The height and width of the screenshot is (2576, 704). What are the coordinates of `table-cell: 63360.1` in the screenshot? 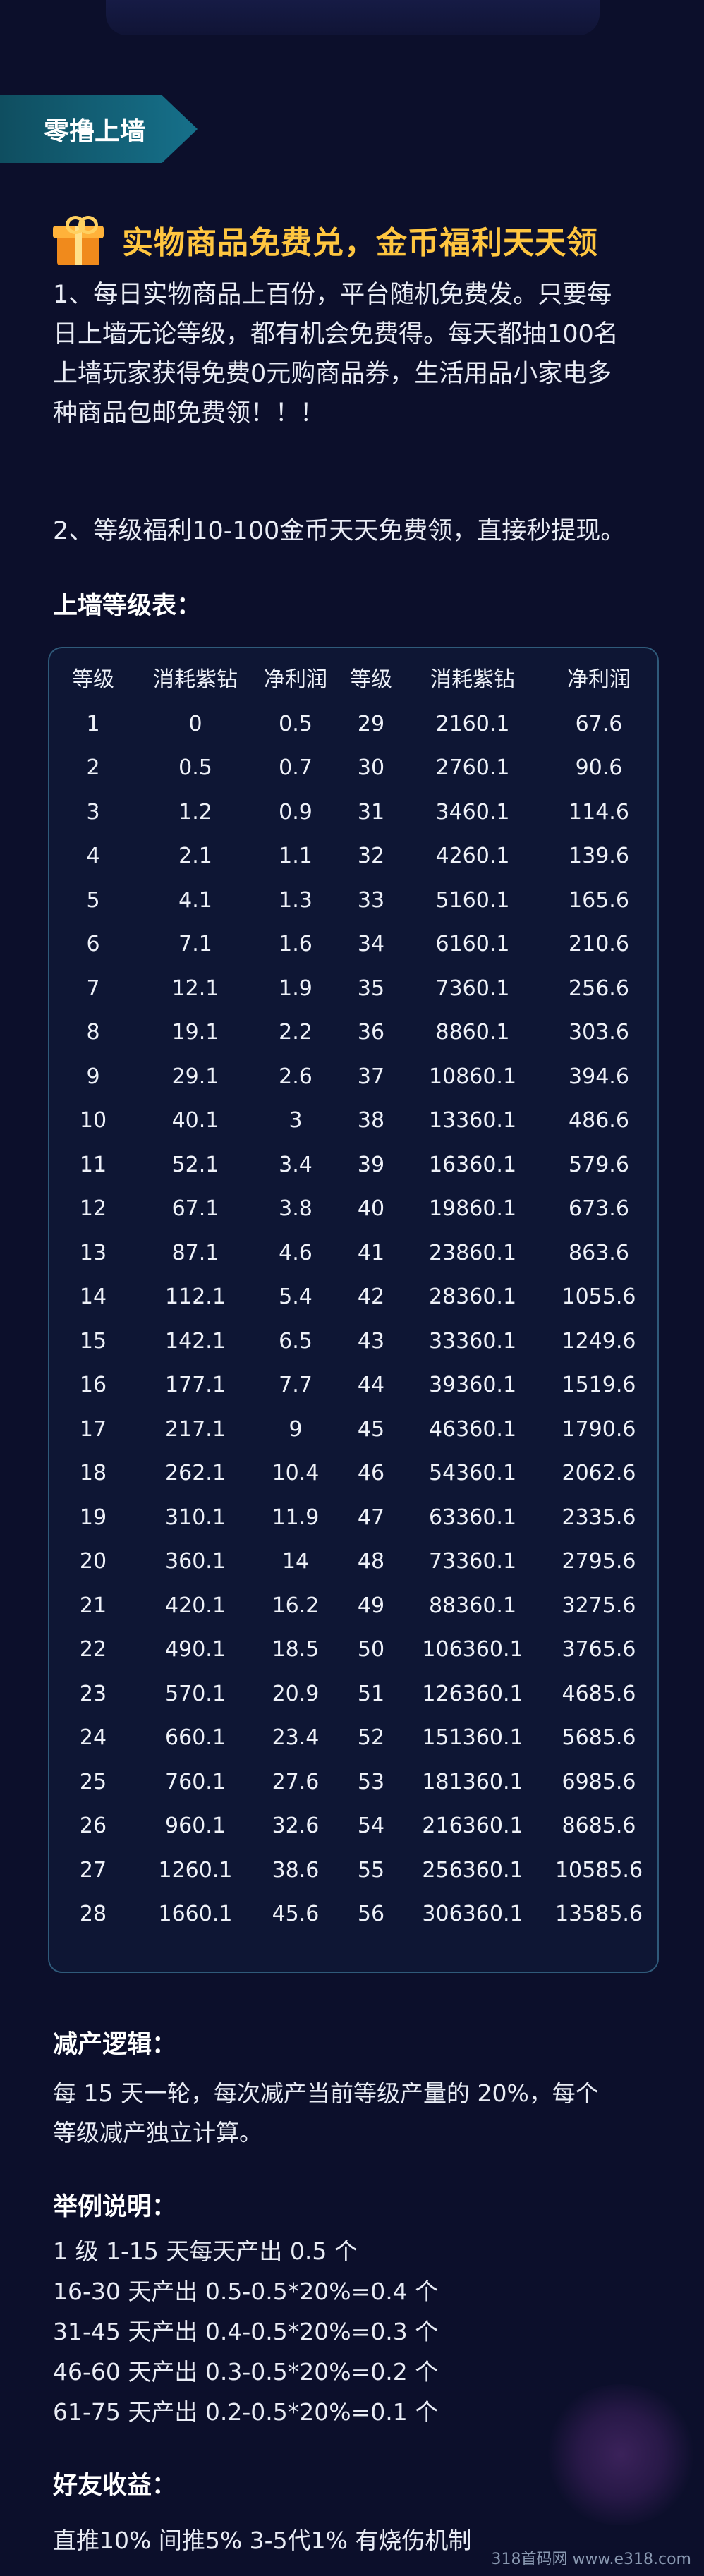 It's located at (473, 1517).